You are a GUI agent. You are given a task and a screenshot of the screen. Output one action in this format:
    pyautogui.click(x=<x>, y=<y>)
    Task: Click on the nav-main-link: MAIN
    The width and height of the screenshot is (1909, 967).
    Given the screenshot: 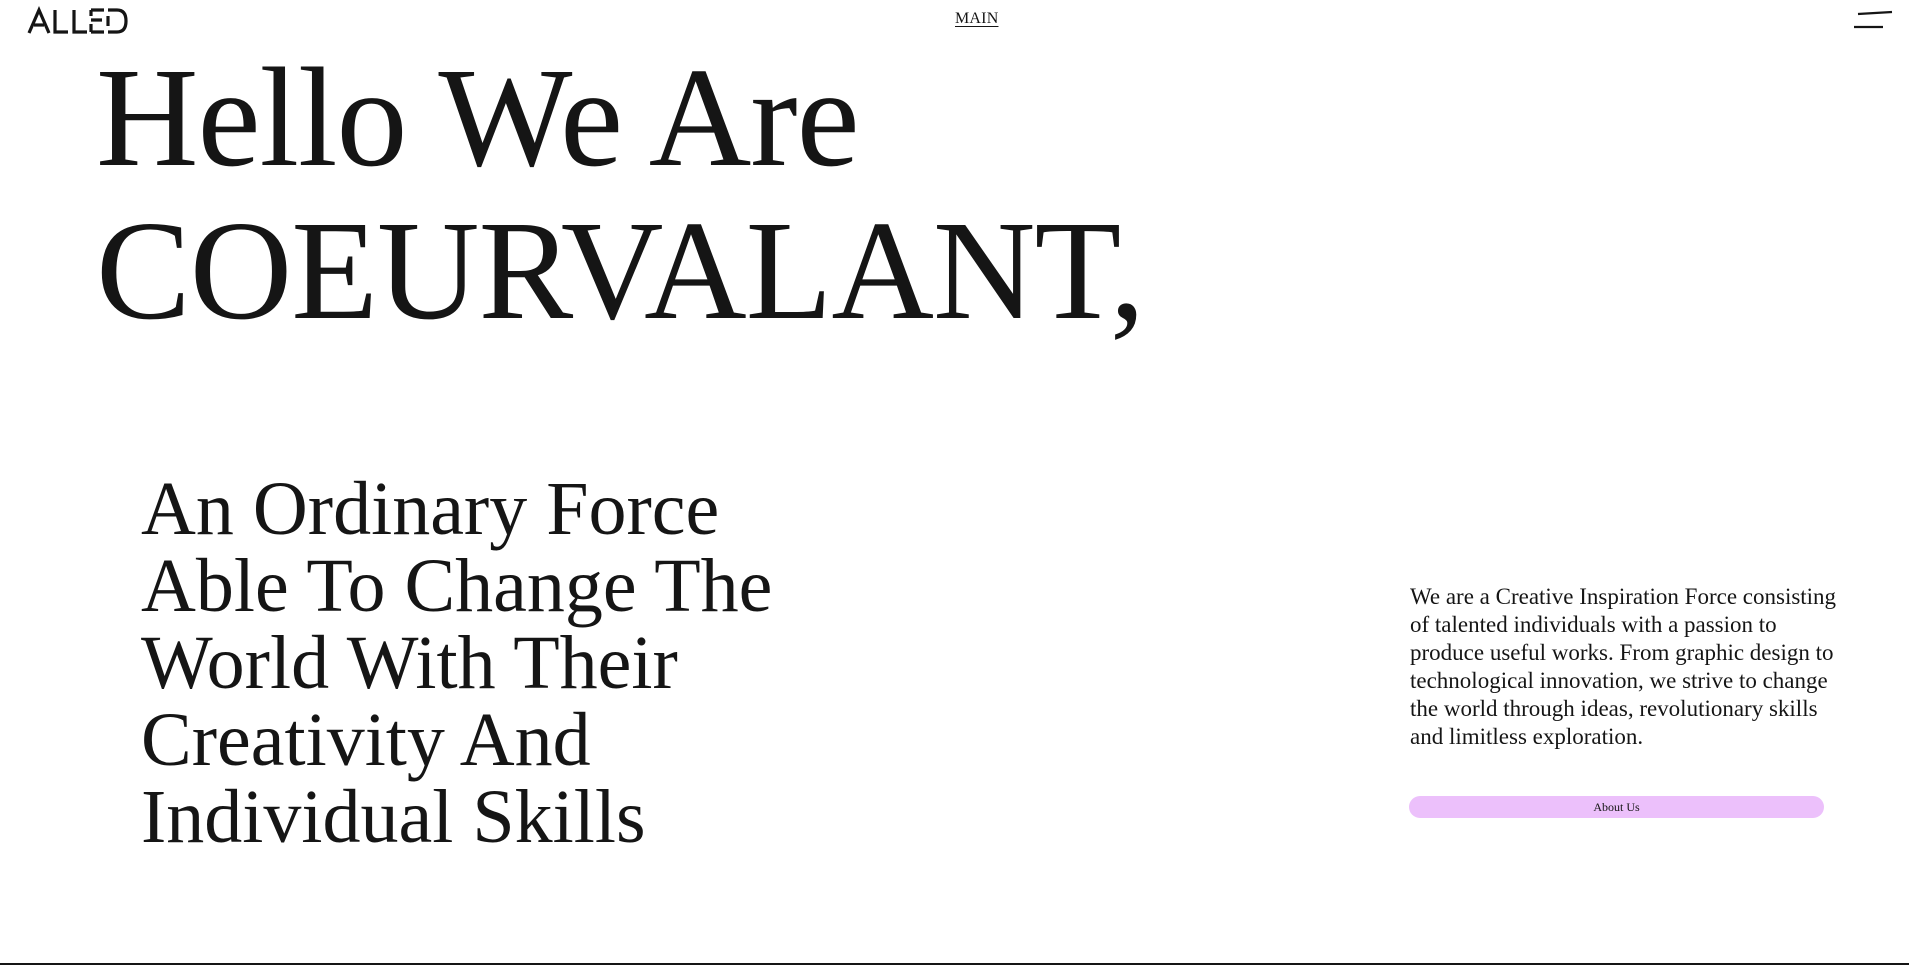 What is the action you would take?
    pyautogui.click(x=976, y=19)
    